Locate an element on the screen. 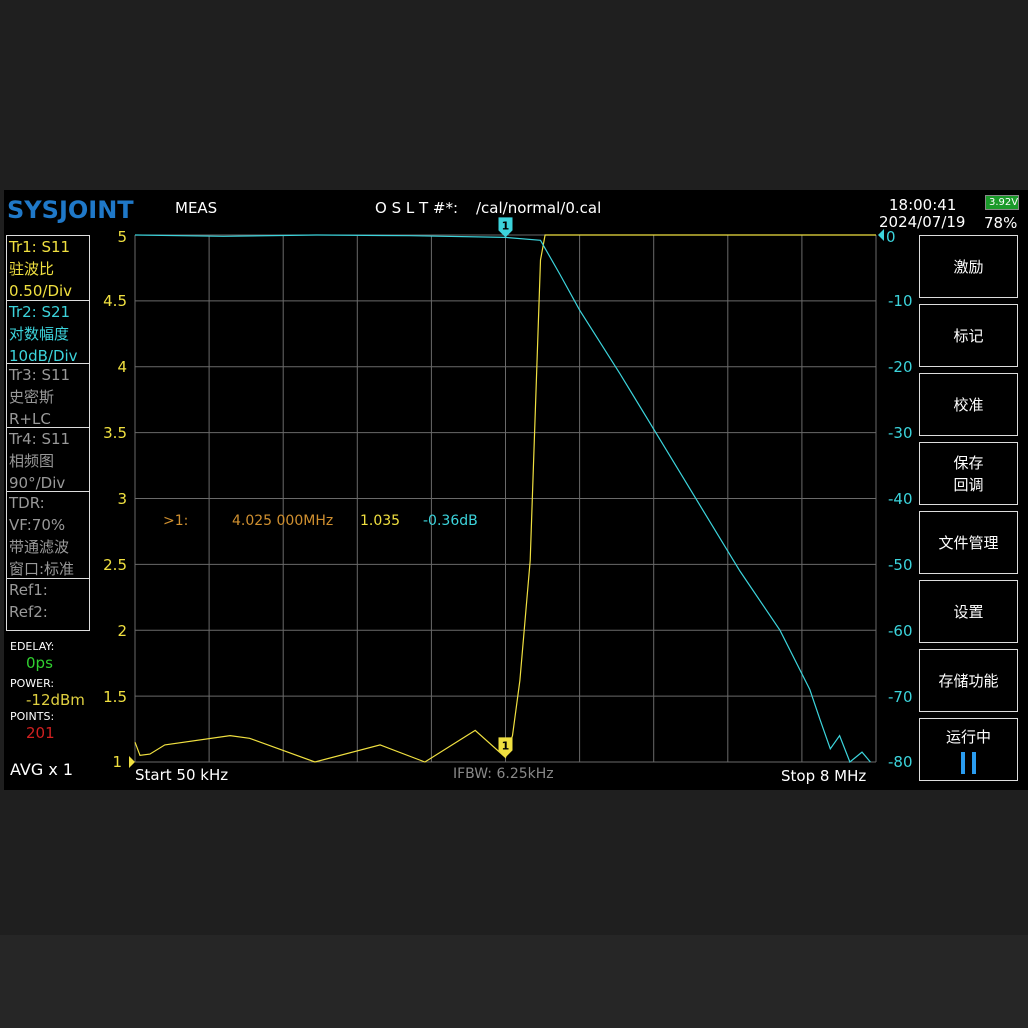 Image resolution: width=1028 pixels, height=1028 pixels. marker-1-s21-number: 1 is located at coordinates (506, 225).